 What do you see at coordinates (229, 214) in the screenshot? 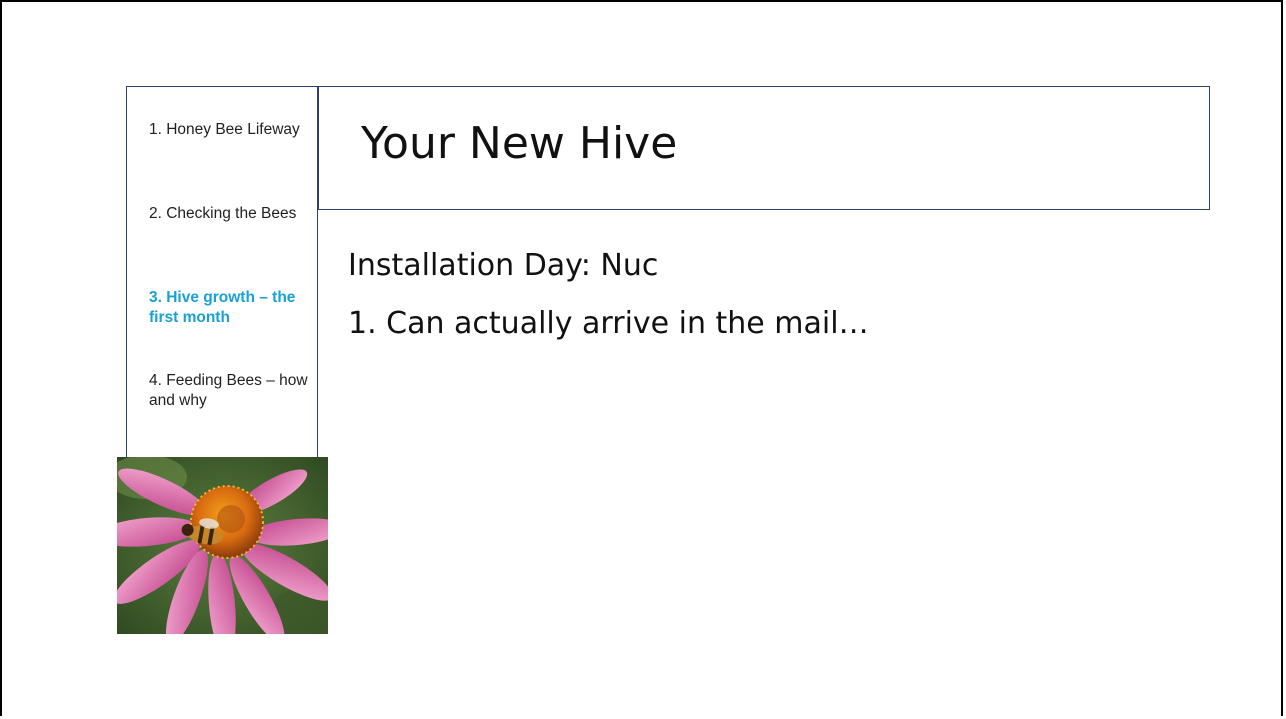
I see `nav-item-checking-the-bees: 2. Checking the Bees` at bounding box center [229, 214].